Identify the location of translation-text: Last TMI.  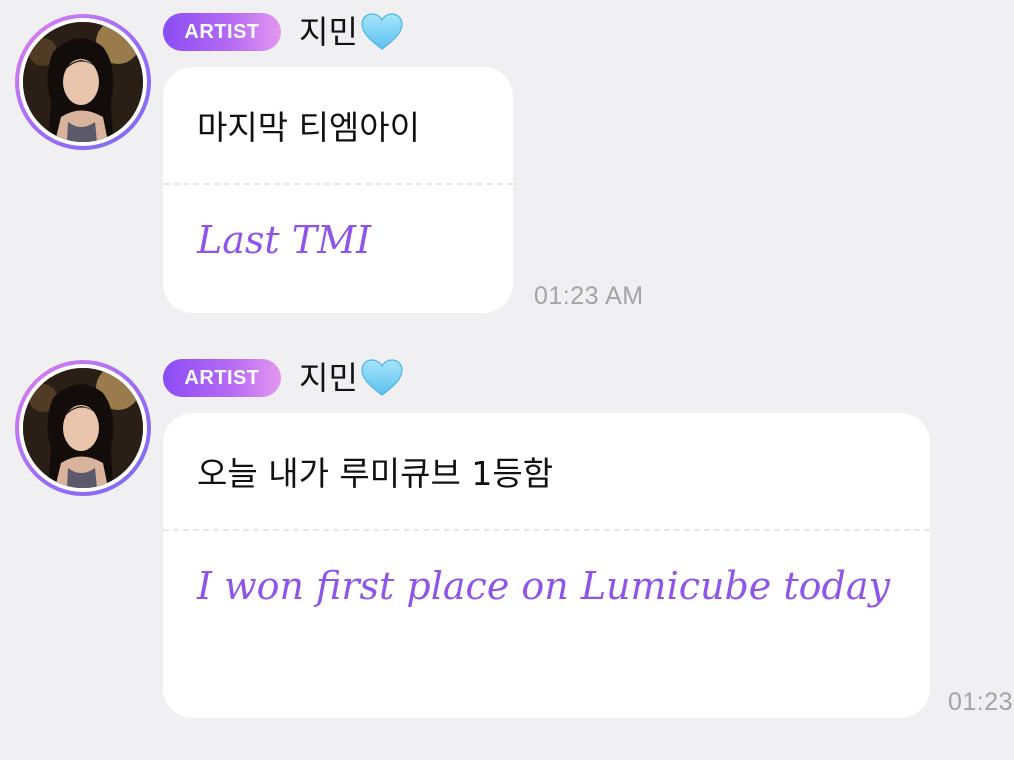
(284, 240).